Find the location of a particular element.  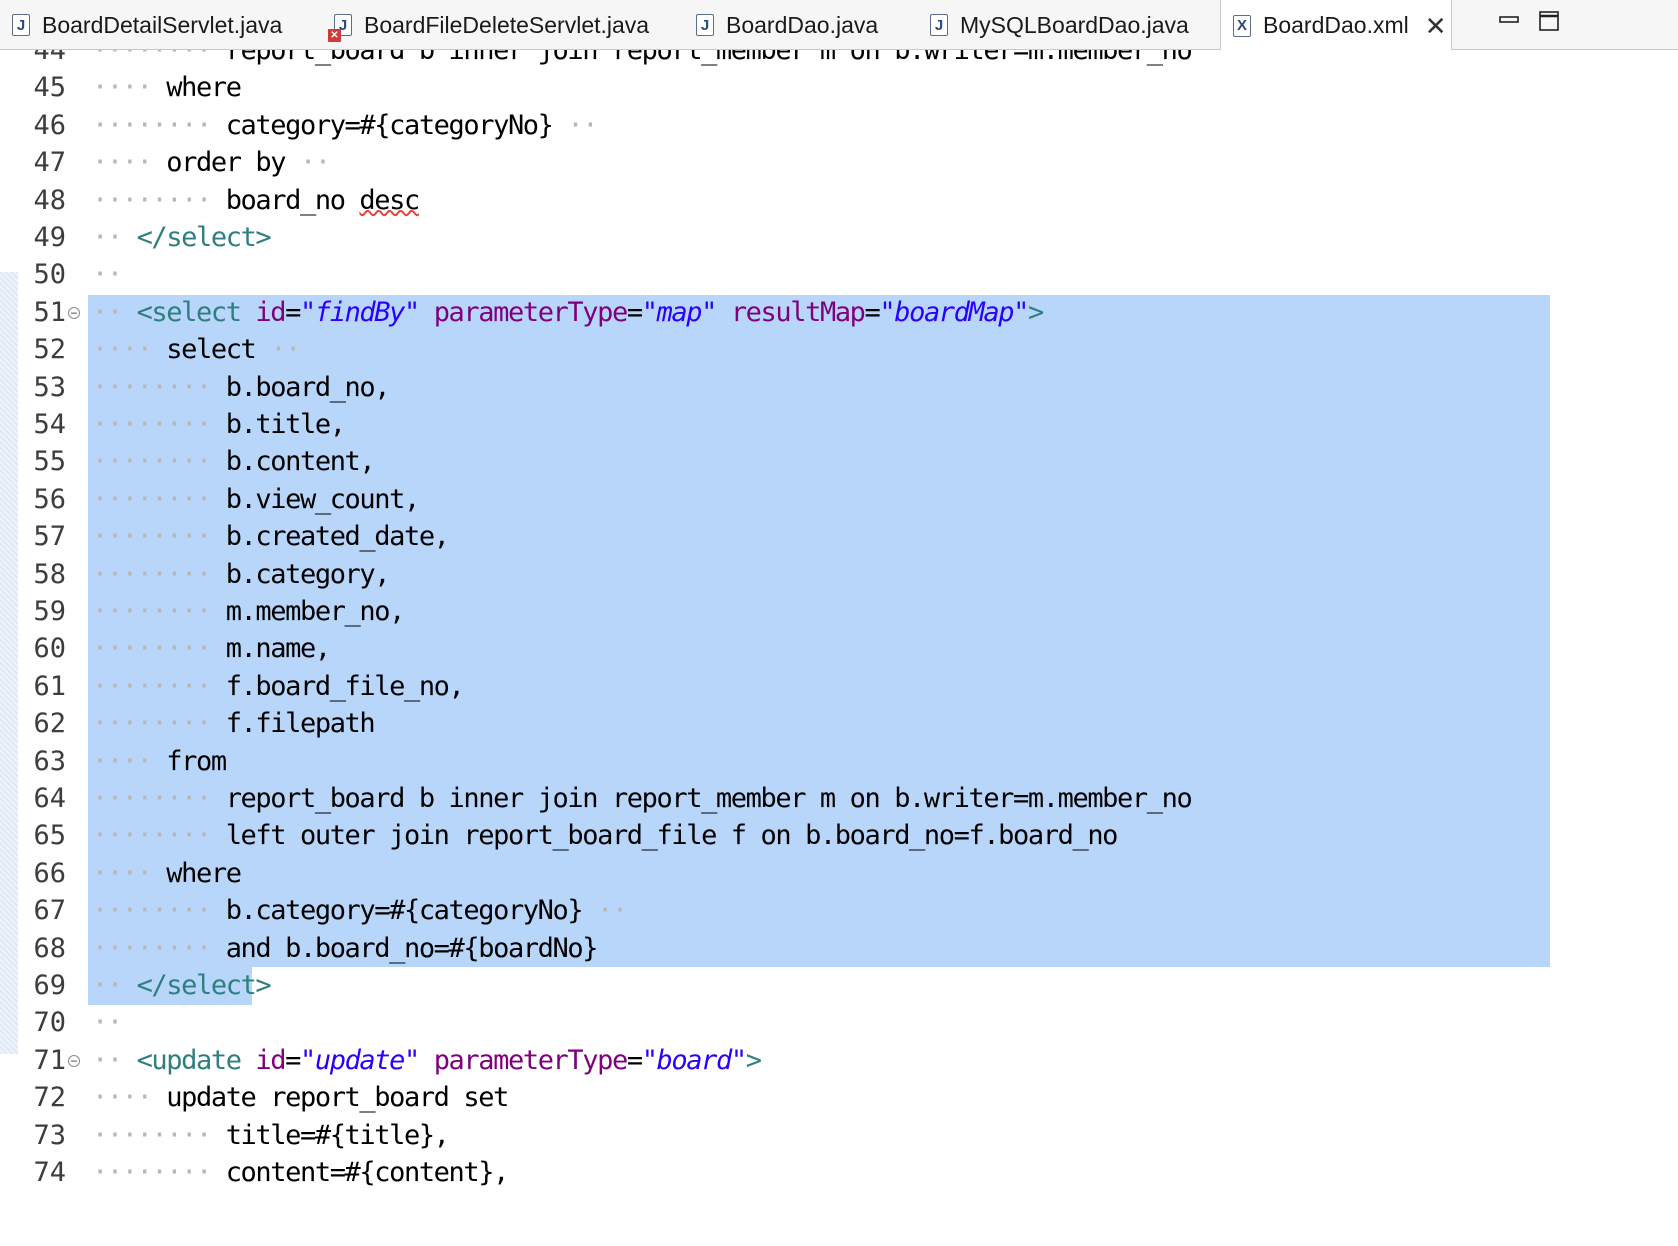

code-line: 60 ········ m.name, is located at coordinates (839, 649).